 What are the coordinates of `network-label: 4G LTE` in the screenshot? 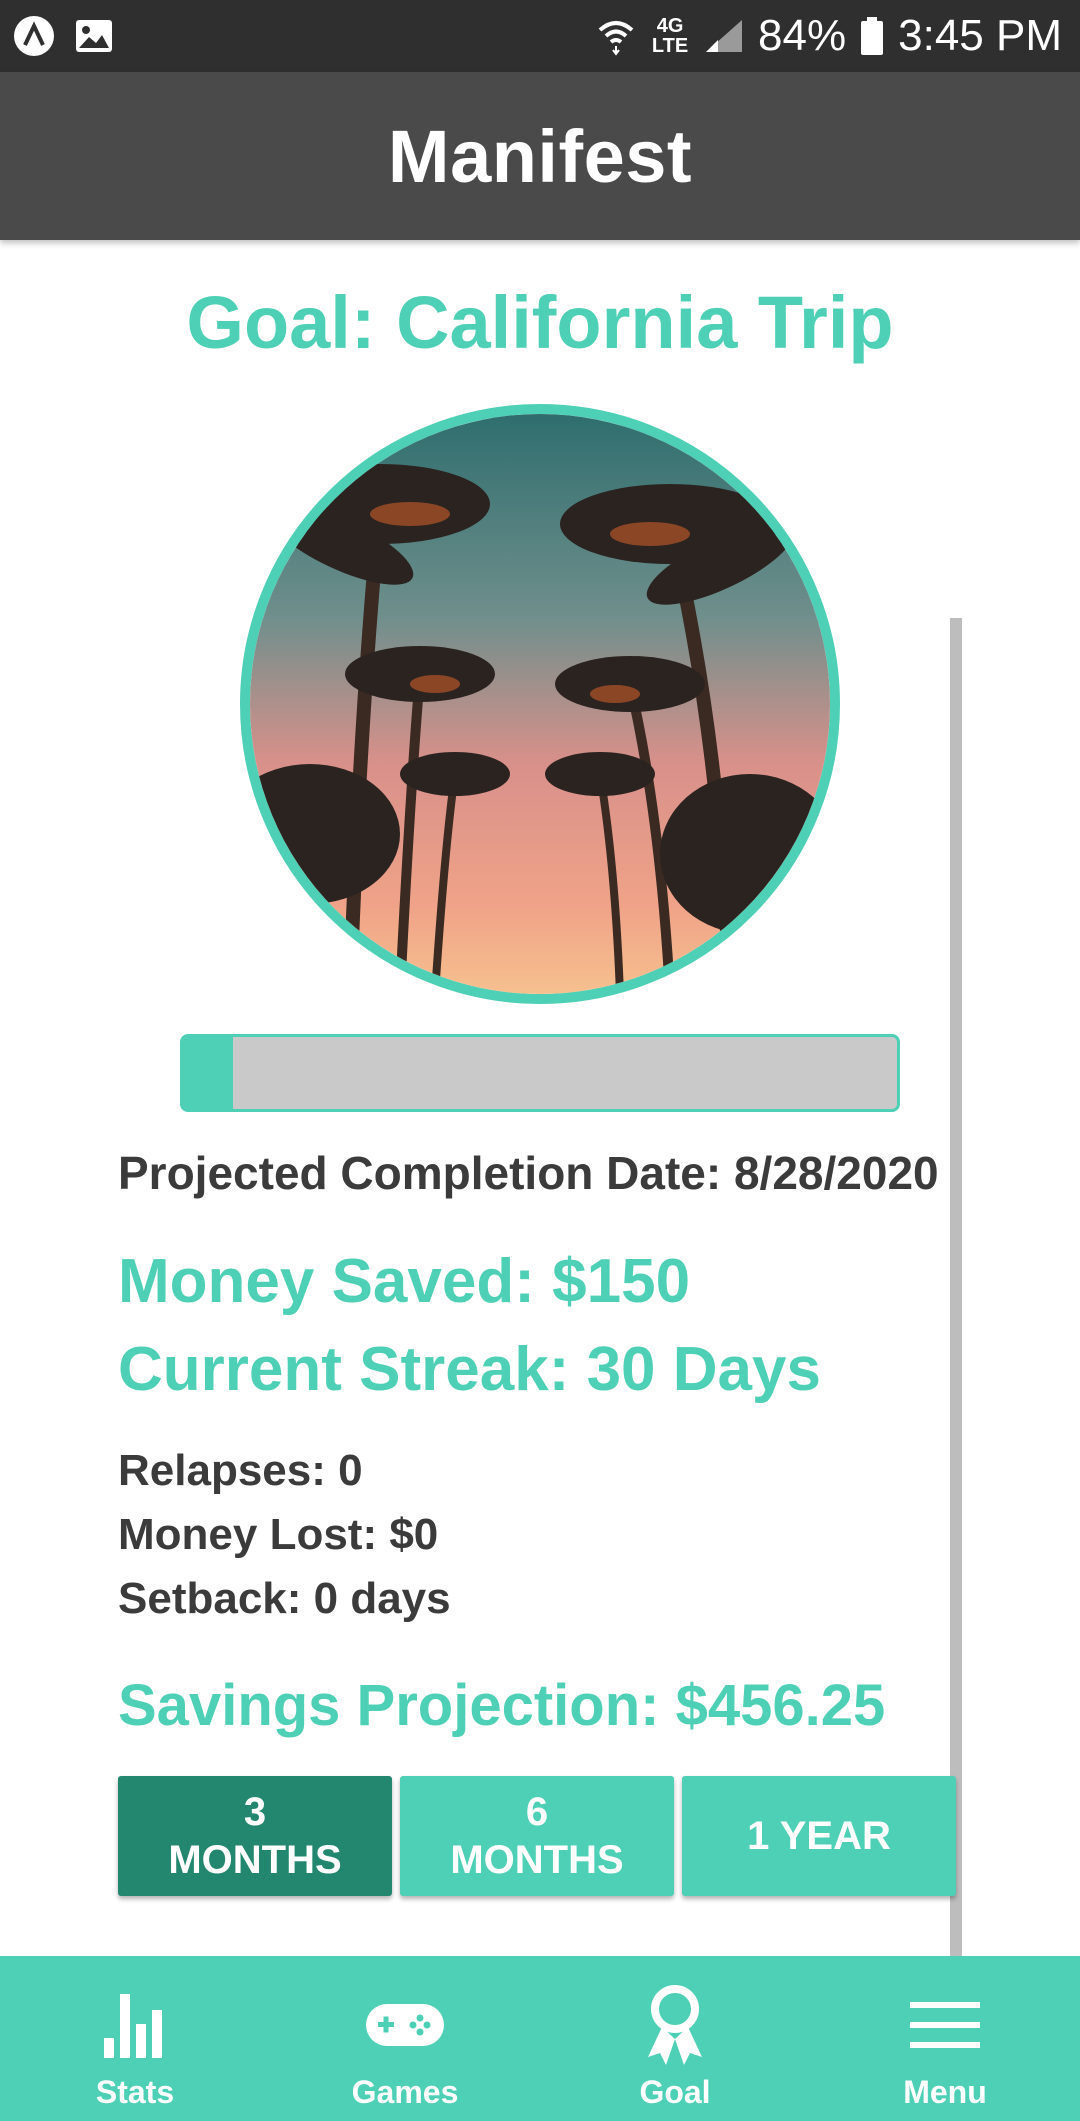 It's located at (670, 36).